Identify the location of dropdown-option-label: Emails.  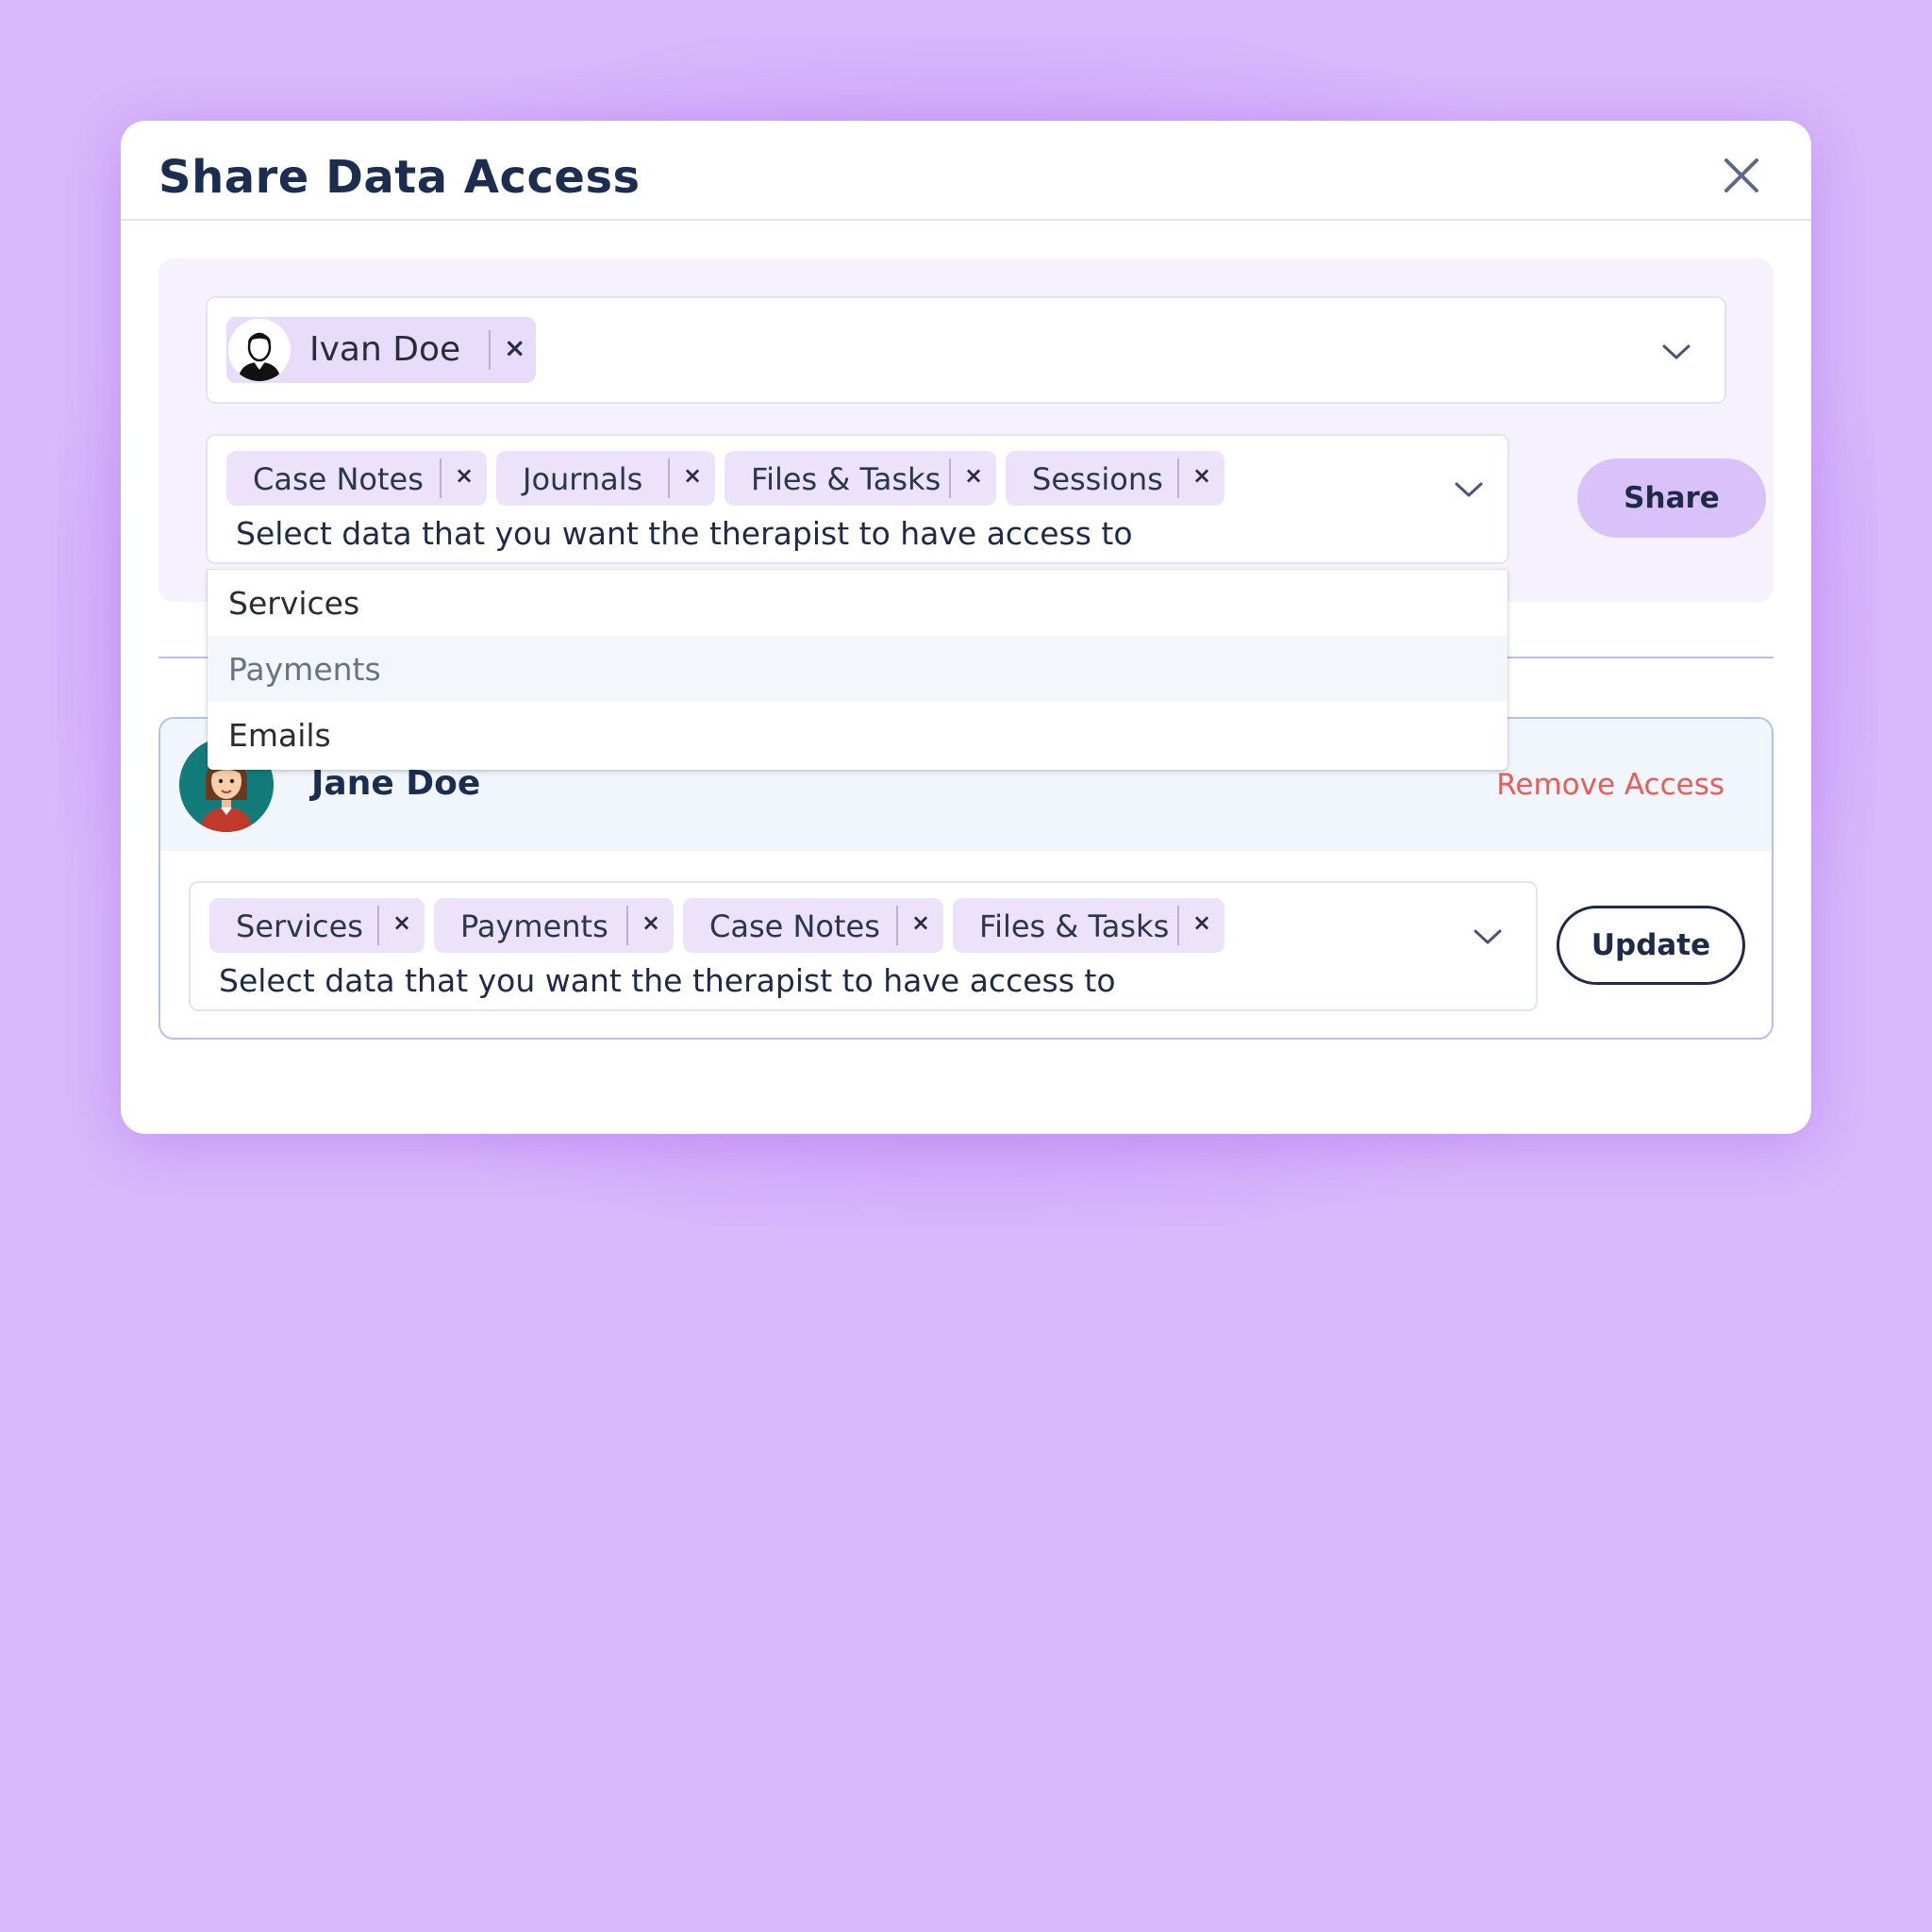
(279, 735).